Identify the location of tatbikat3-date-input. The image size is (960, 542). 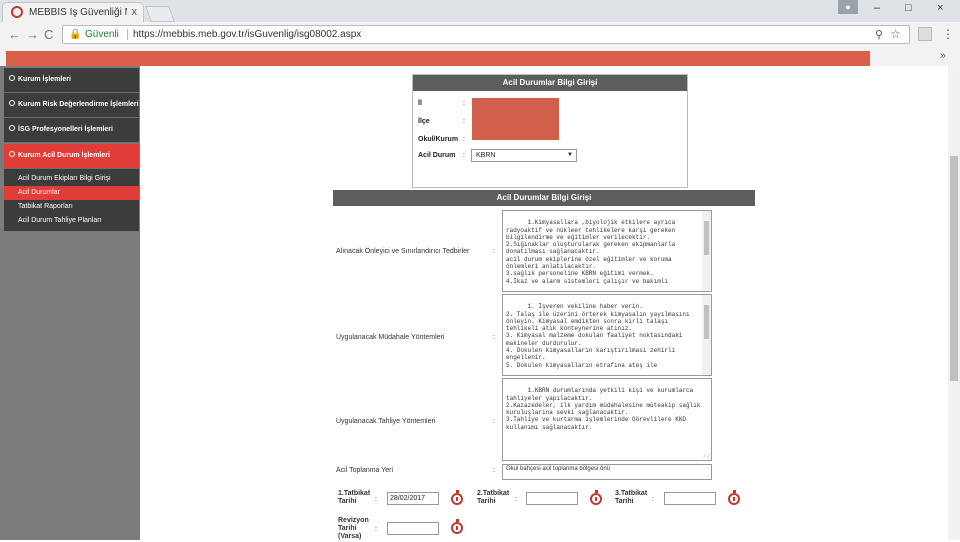
(690, 498).